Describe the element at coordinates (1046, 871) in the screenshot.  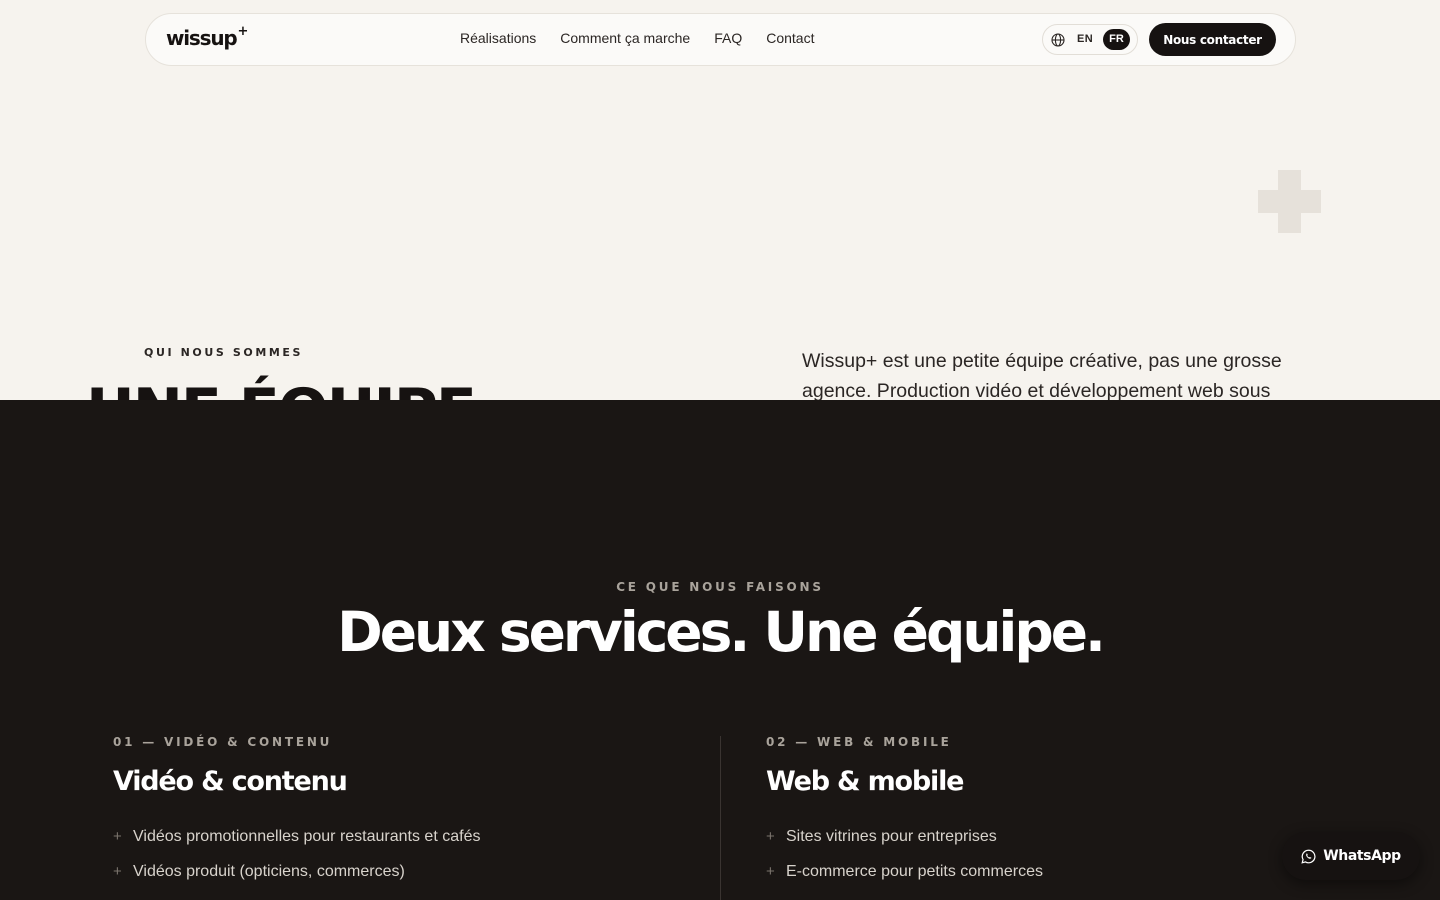
I see `list-item: + E-commerce pour petits commerces` at that location.